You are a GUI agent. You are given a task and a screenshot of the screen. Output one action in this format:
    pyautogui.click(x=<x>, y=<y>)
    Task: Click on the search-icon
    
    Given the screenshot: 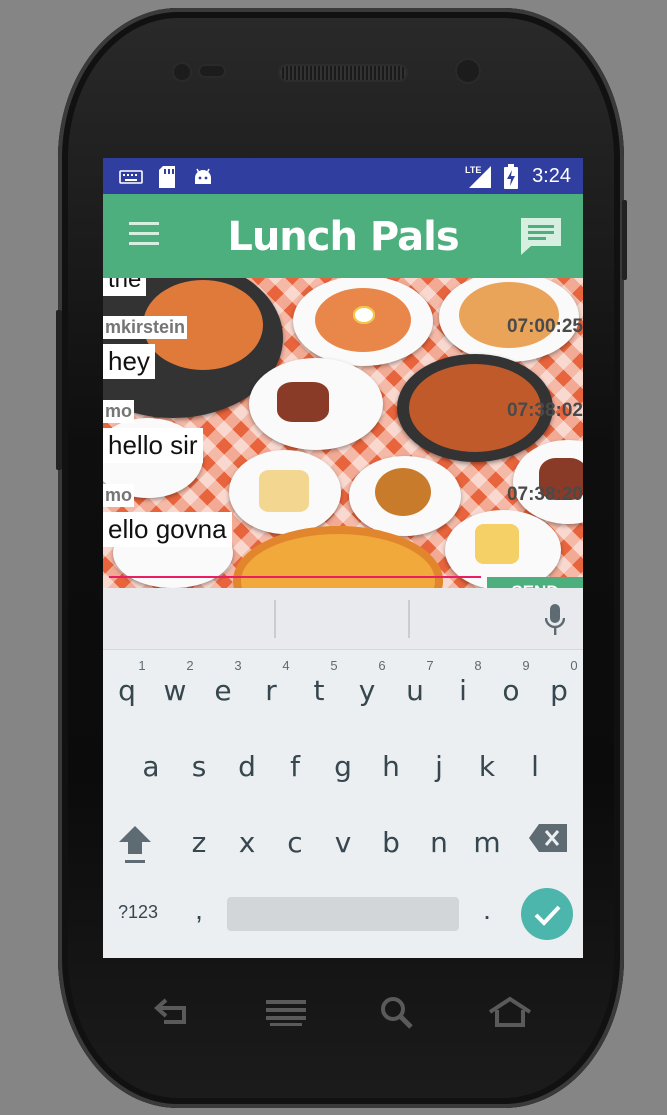 What is the action you would take?
    pyautogui.click(x=397, y=1013)
    